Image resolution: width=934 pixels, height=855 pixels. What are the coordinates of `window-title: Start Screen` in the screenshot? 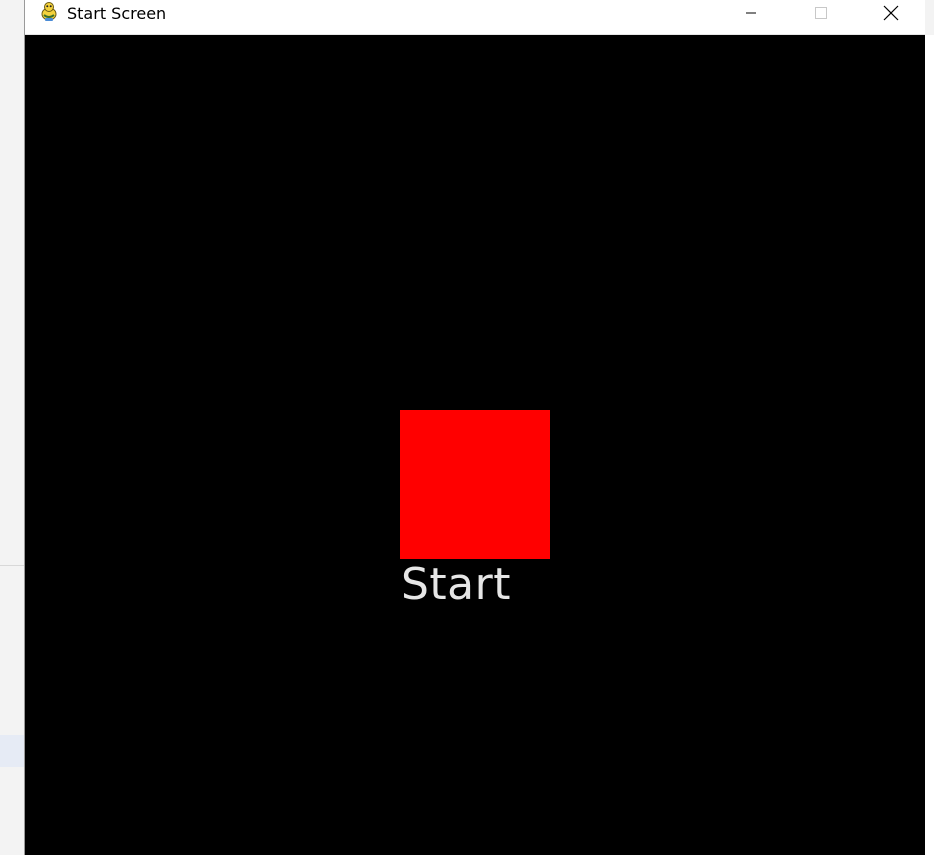 It's located at (117, 13).